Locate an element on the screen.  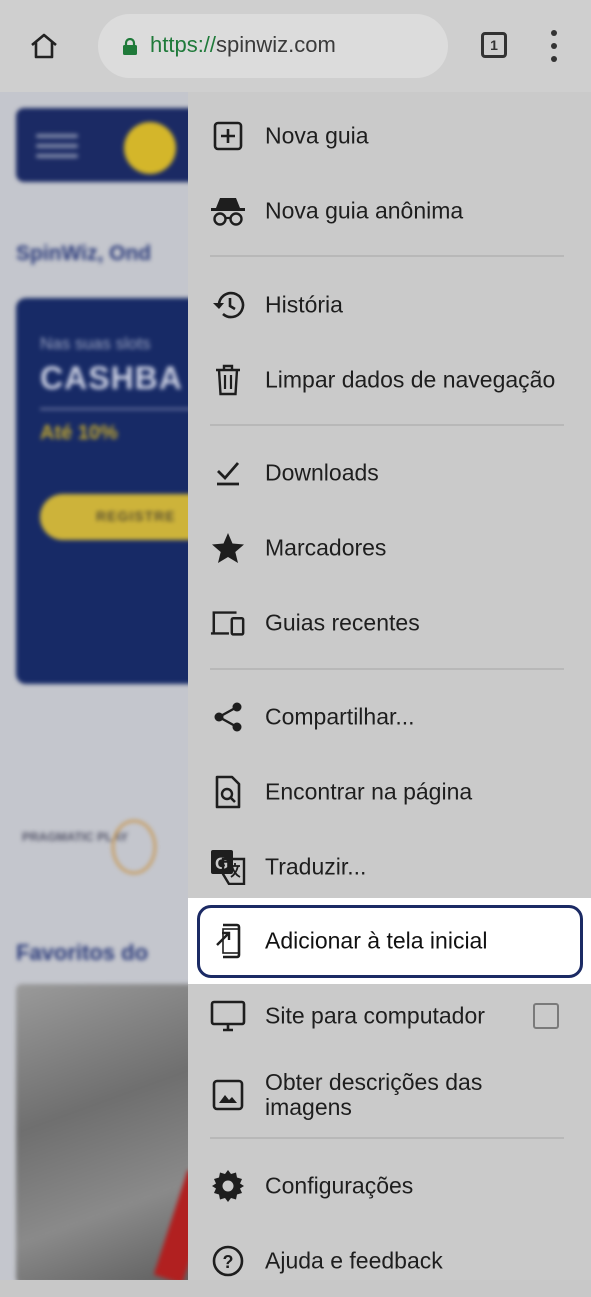
menu-item-settings: Configurações is located at coordinates (389, 1186).